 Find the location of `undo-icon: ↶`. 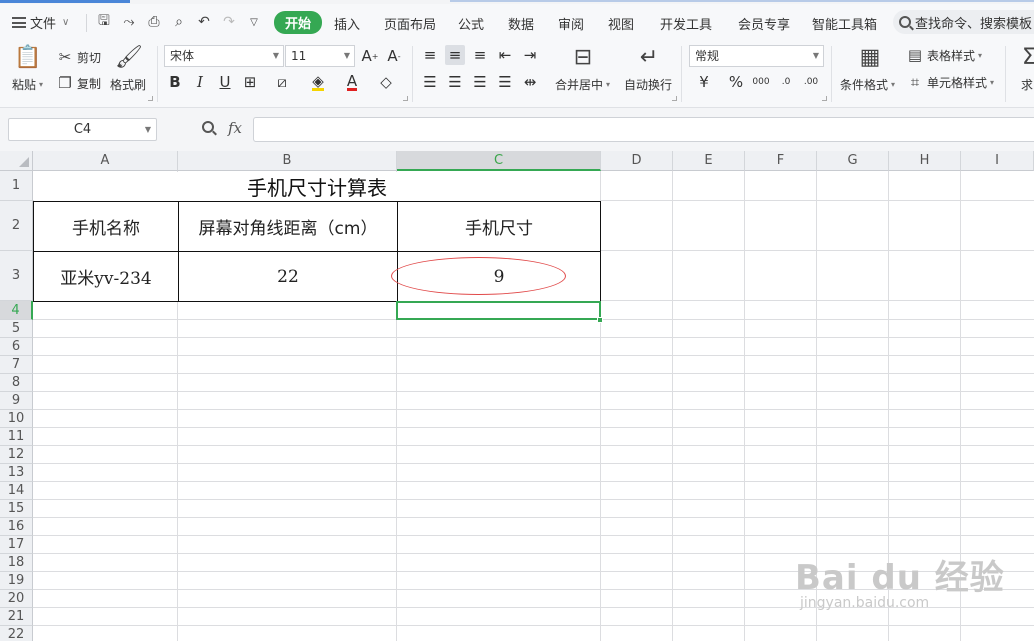

undo-icon: ↶ is located at coordinates (204, 22).